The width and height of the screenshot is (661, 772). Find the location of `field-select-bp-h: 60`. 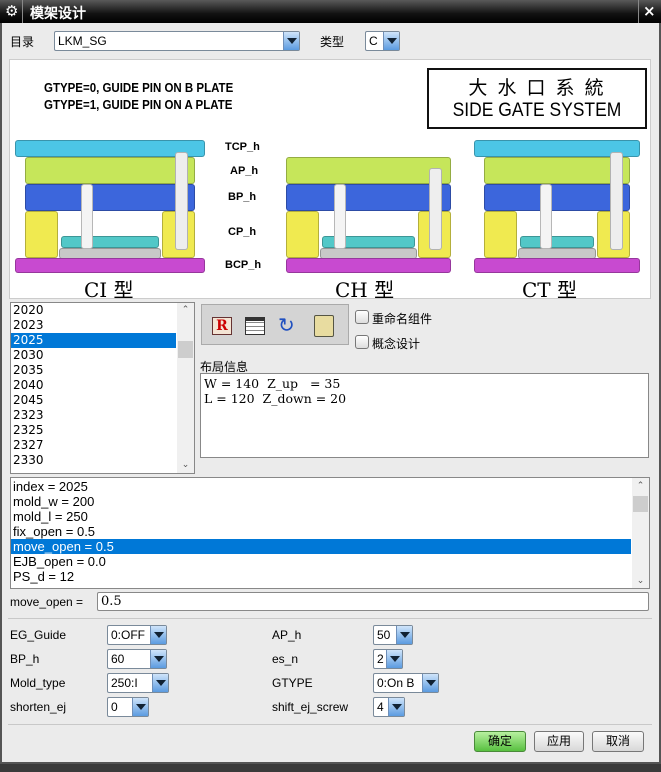

field-select-bp-h: 60 is located at coordinates (137, 659).